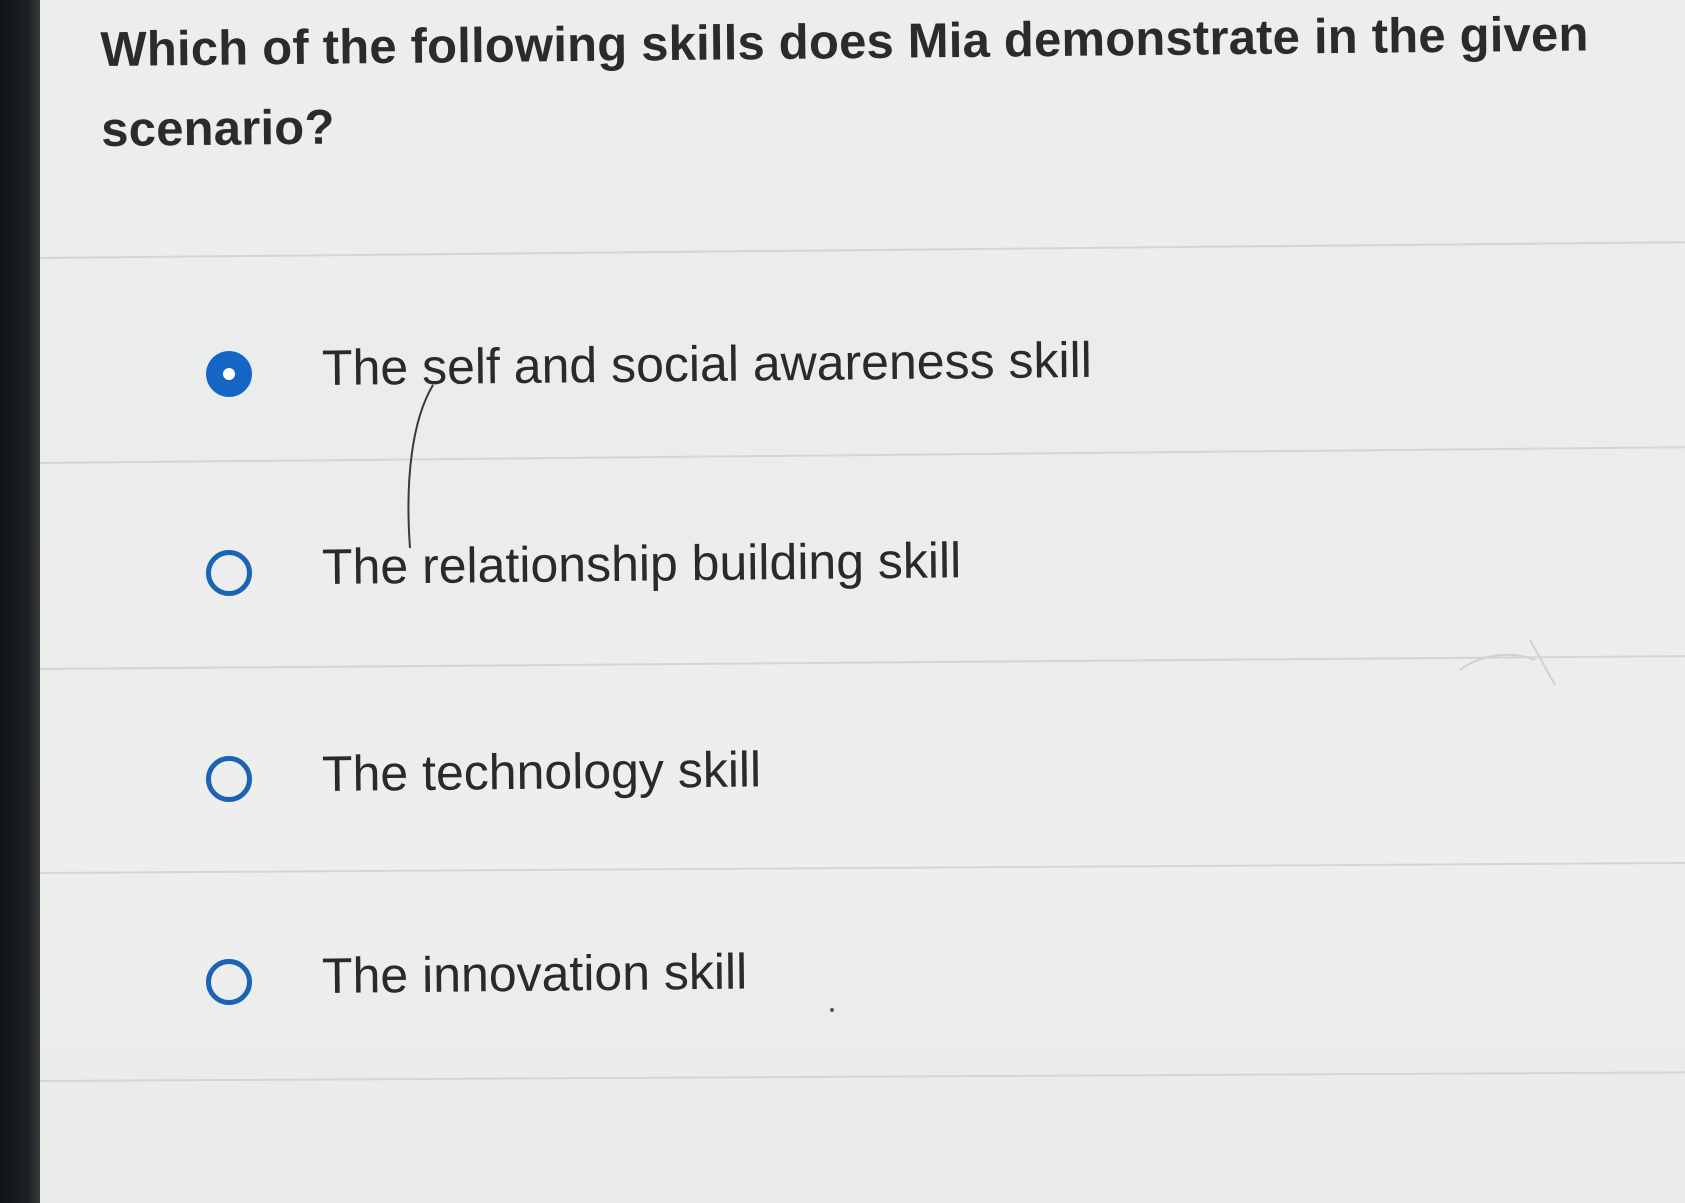 This screenshot has width=1685, height=1203. Describe the element at coordinates (541, 771) in the screenshot. I see `option-label: The technology skill` at that location.